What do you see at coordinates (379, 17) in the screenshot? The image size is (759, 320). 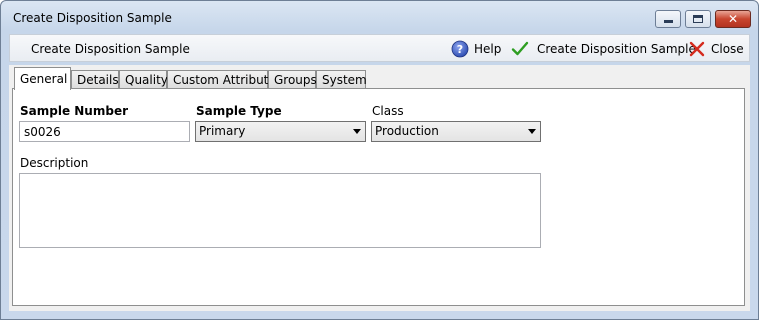 I see `title-bar: Create Disposition Sample ✕` at bounding box center [379, 17].